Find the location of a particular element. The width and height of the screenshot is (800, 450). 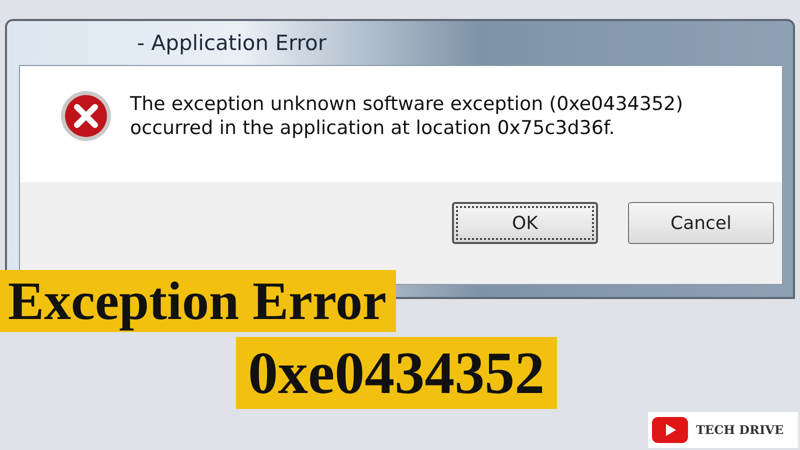

error-message: The exception unknown software exception (0xe0434352) occurred in the application at location 0x75c3d36f. is located at coordinates (407, 116).